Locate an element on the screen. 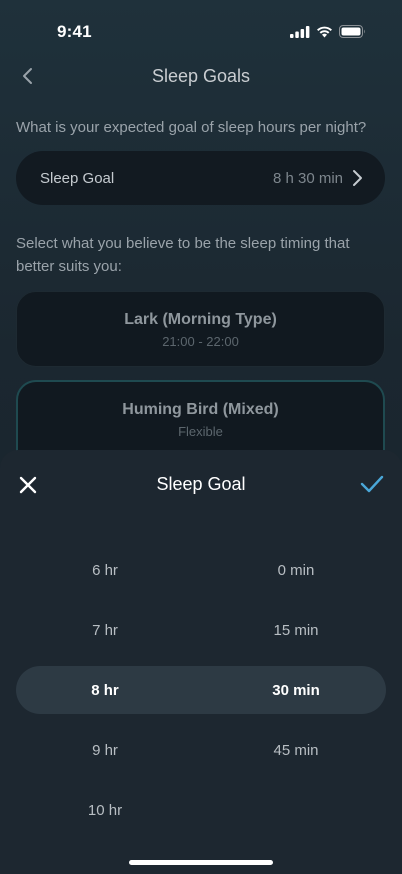 The height and width of the screenshot is (874, 402). status-time: 9:41 is located at coordinates (74, 31).